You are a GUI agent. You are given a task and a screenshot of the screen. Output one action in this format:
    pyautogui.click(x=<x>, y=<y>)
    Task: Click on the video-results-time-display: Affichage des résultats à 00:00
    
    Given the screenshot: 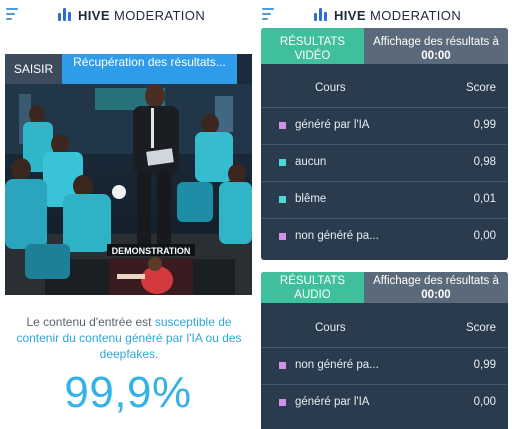 What is the action you would take?
    pyautogui.click(x=436, y=46)
    